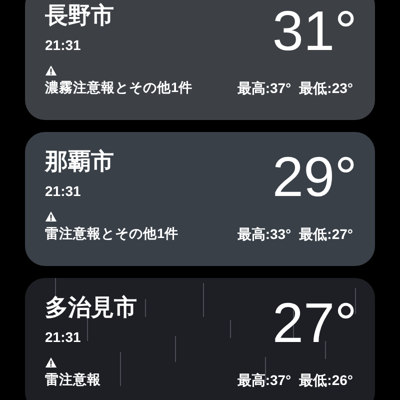  I want to click on low-temperature: 最低:26°, so click(326, 380).